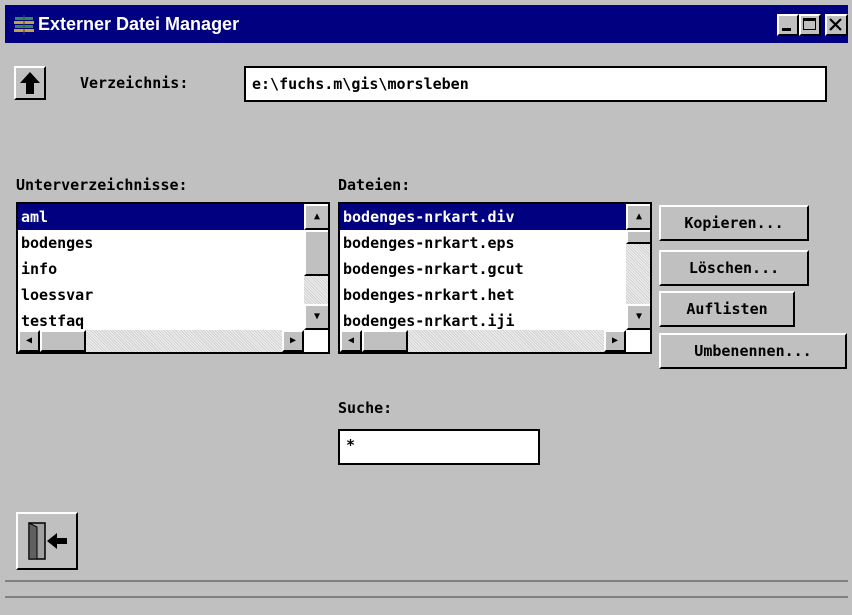  What do you see at coordinates (161, 217) in the screenshot?
I see `list-item: aml` at bounding box center [161, 217].